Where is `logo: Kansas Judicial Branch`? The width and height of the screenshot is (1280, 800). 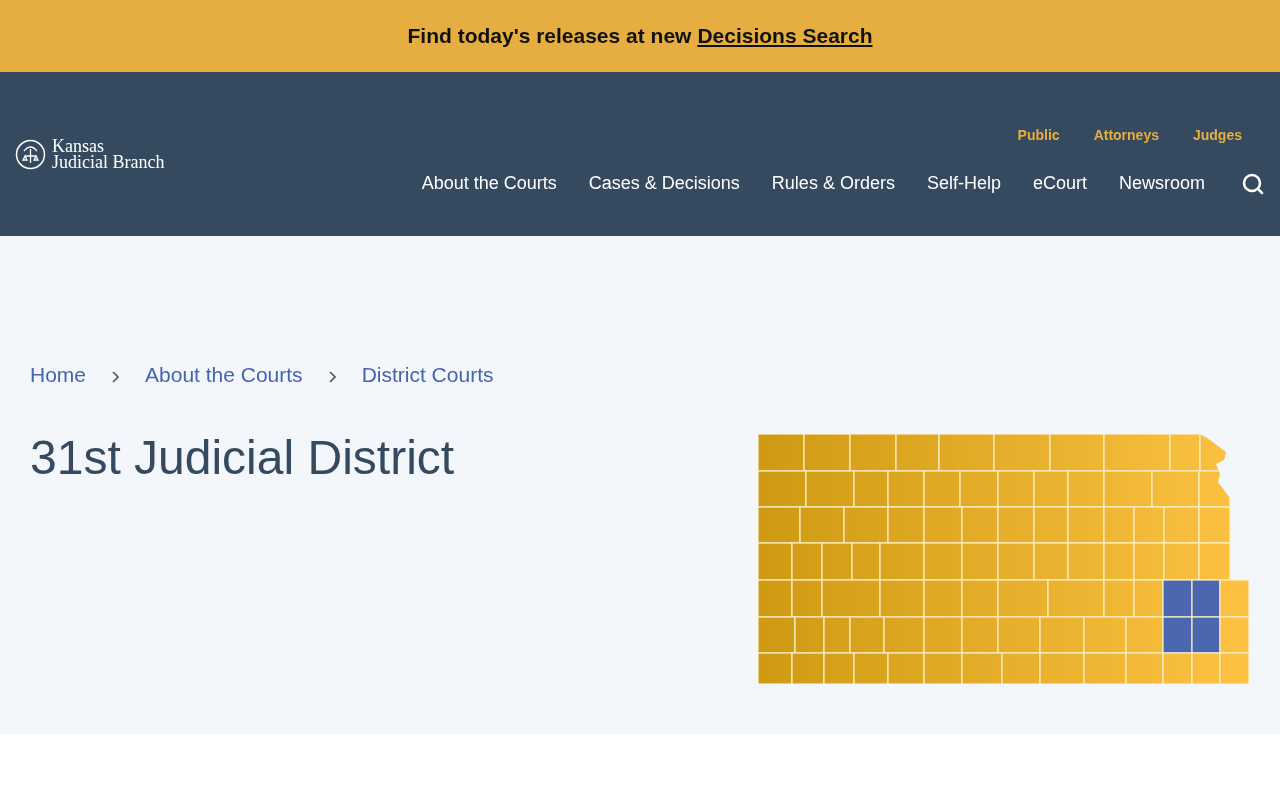
logo: Kansas Judicial Branch is located at coordinates (90, 154).